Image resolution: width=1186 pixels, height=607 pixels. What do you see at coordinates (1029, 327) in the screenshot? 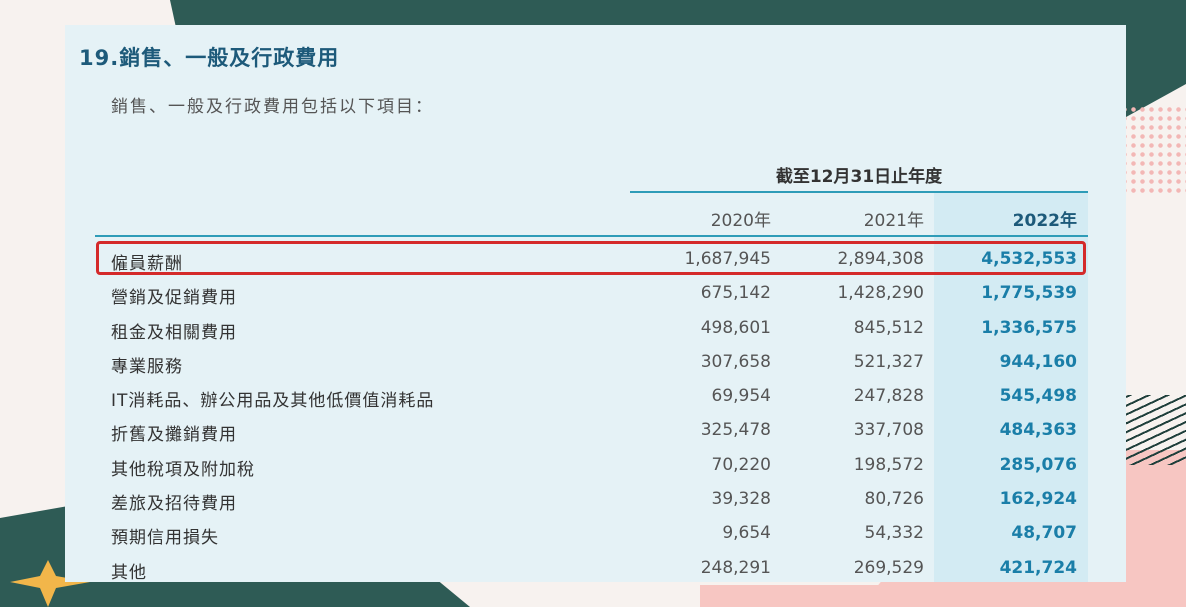
I see `value-2022: 1,336,575` at bounding box center [1029, 327].